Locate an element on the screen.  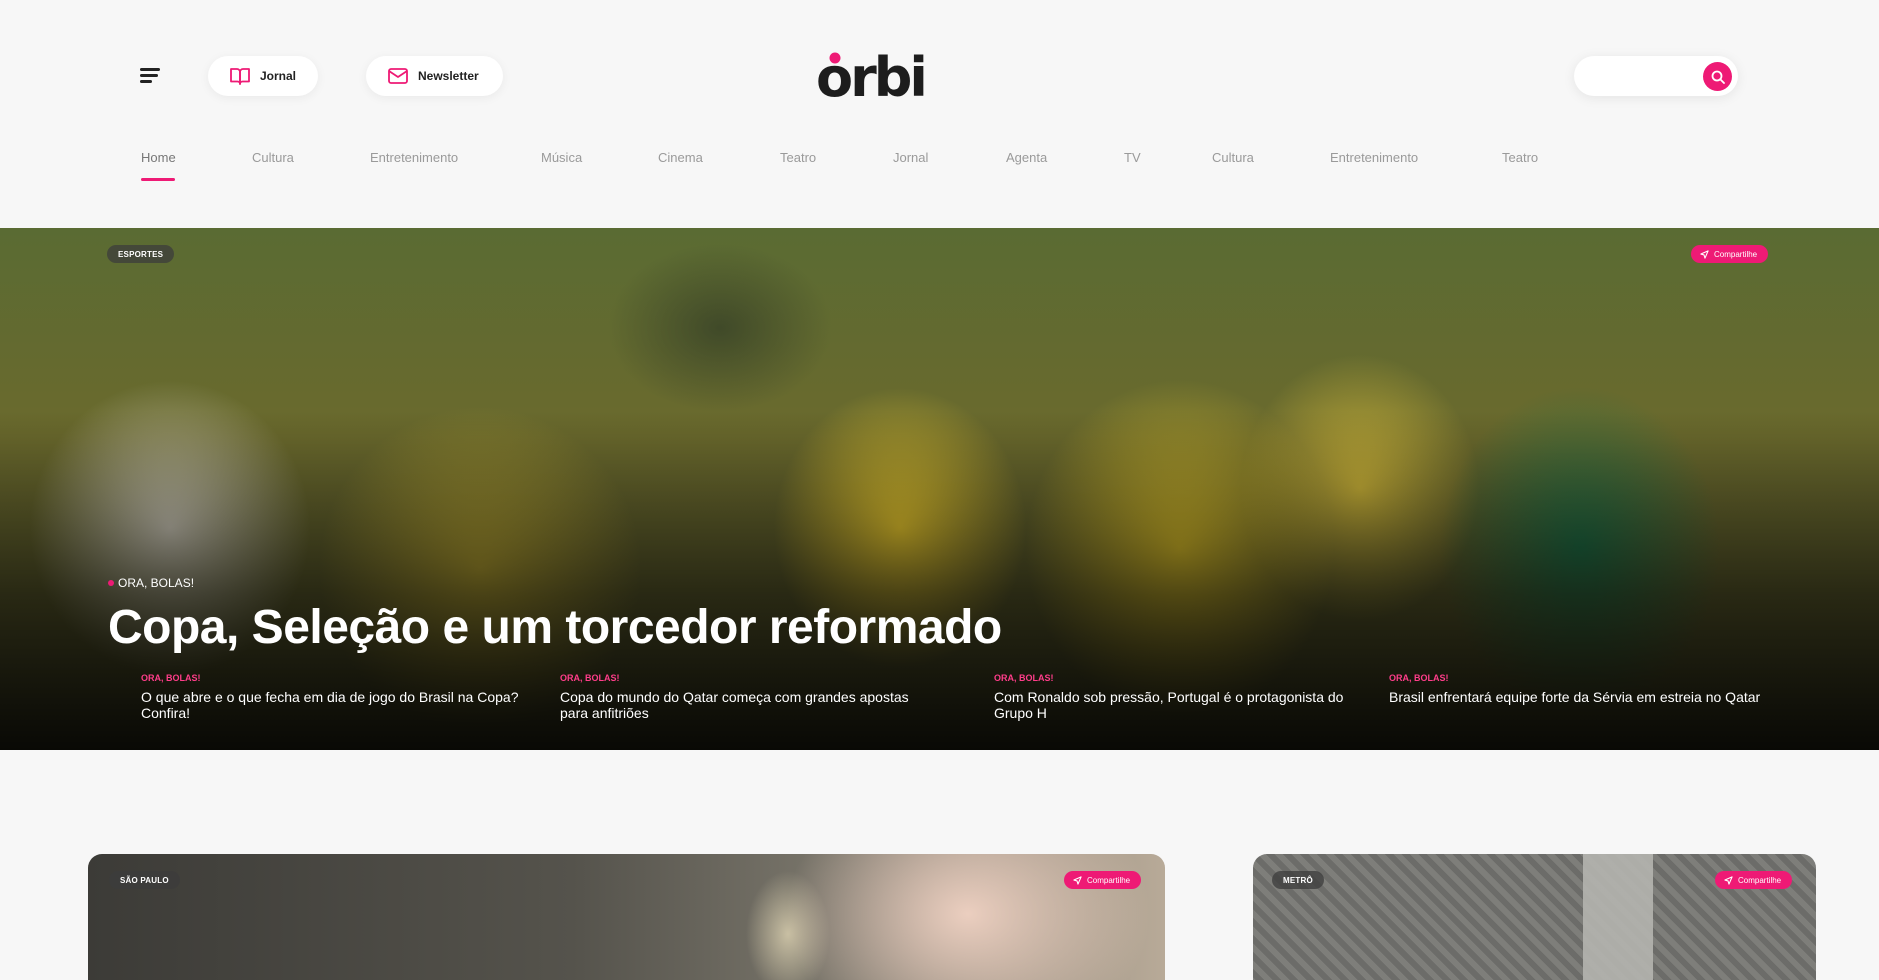
search-box is located at coordinates (1656, 76).